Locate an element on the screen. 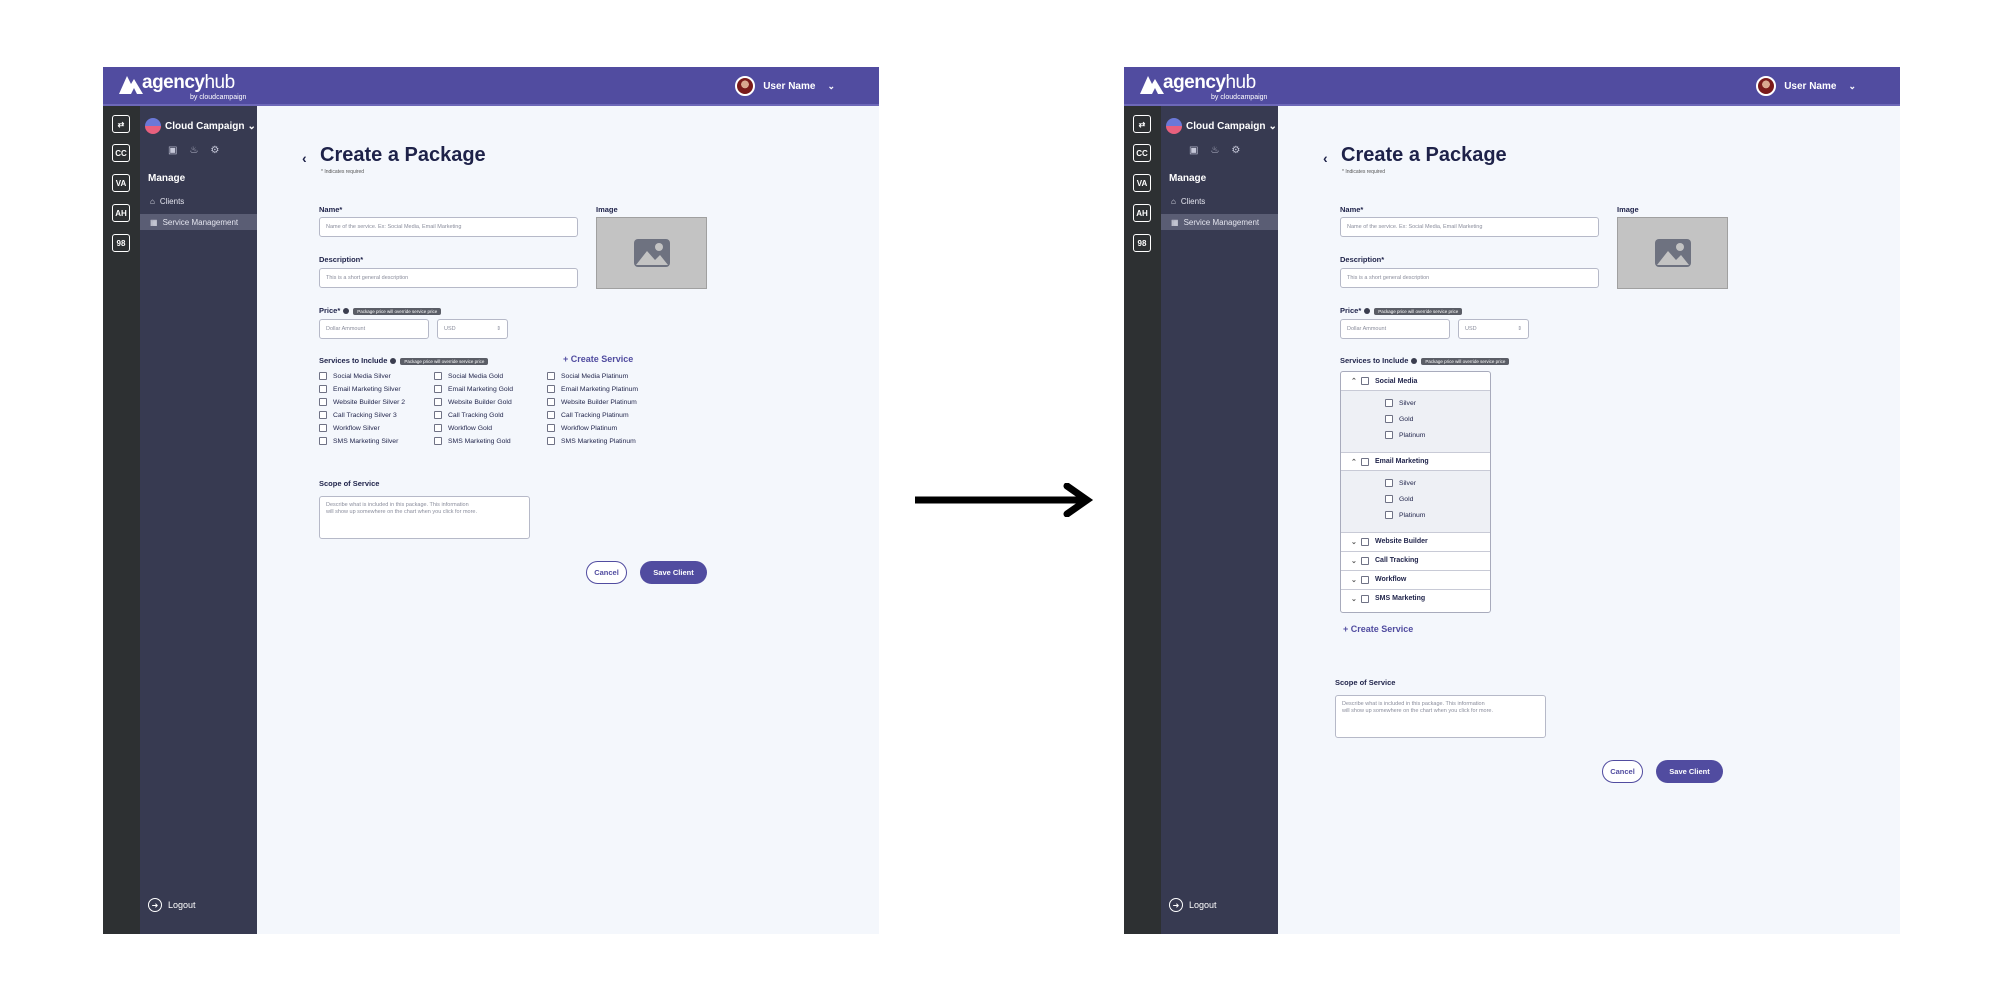  service-group: ⌄ Website Builder is located at coordinates (1415, 541).